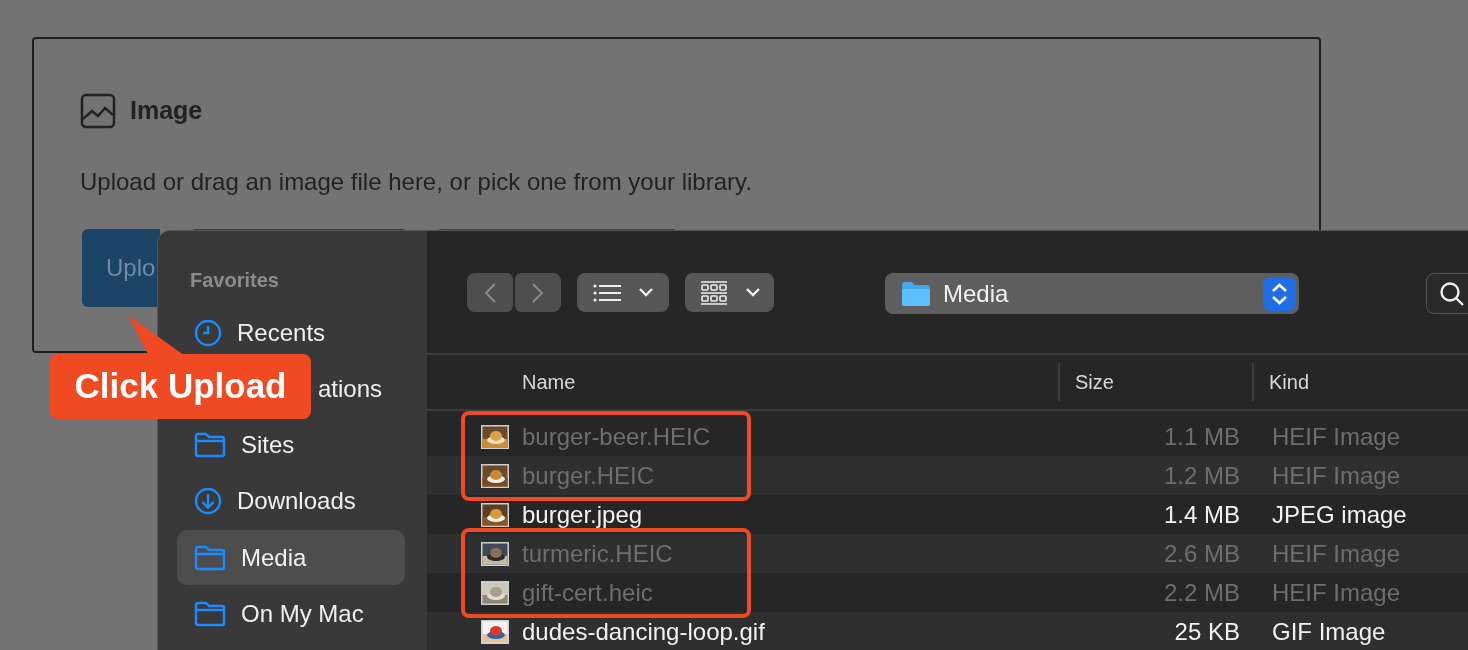  I want to click on column-header: Kind, so click(1352, 382).